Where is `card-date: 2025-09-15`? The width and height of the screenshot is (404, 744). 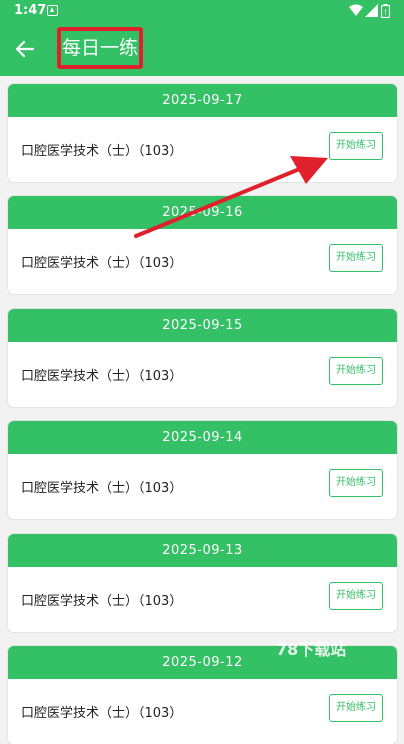
card-date: 2025-09-15 is located at coordinates (202, 325).